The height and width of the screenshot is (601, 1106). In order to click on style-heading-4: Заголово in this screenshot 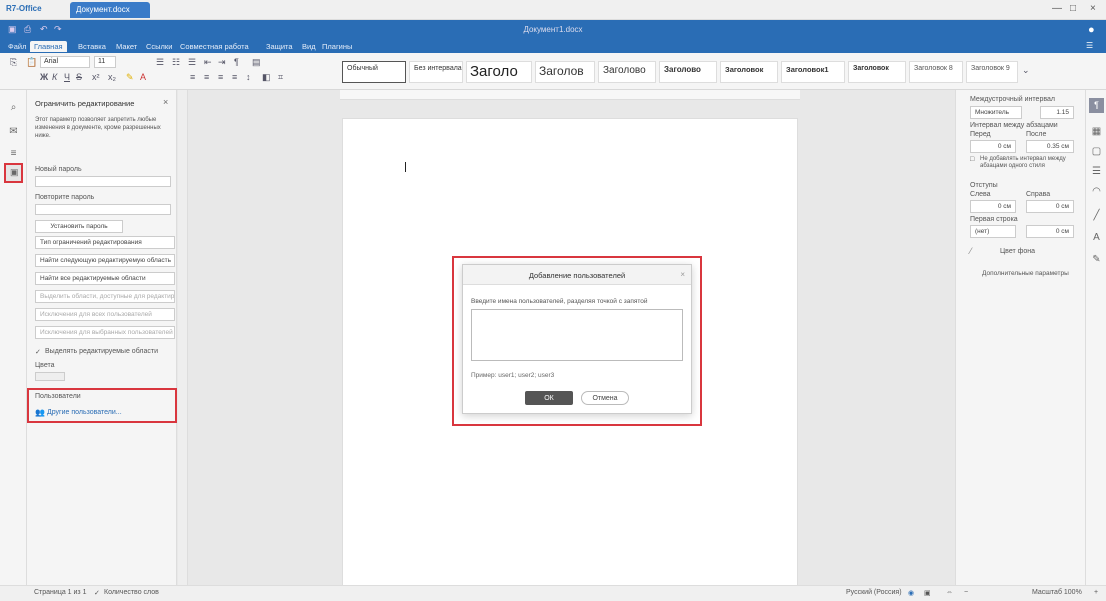, I will do `click(688, 72)`.